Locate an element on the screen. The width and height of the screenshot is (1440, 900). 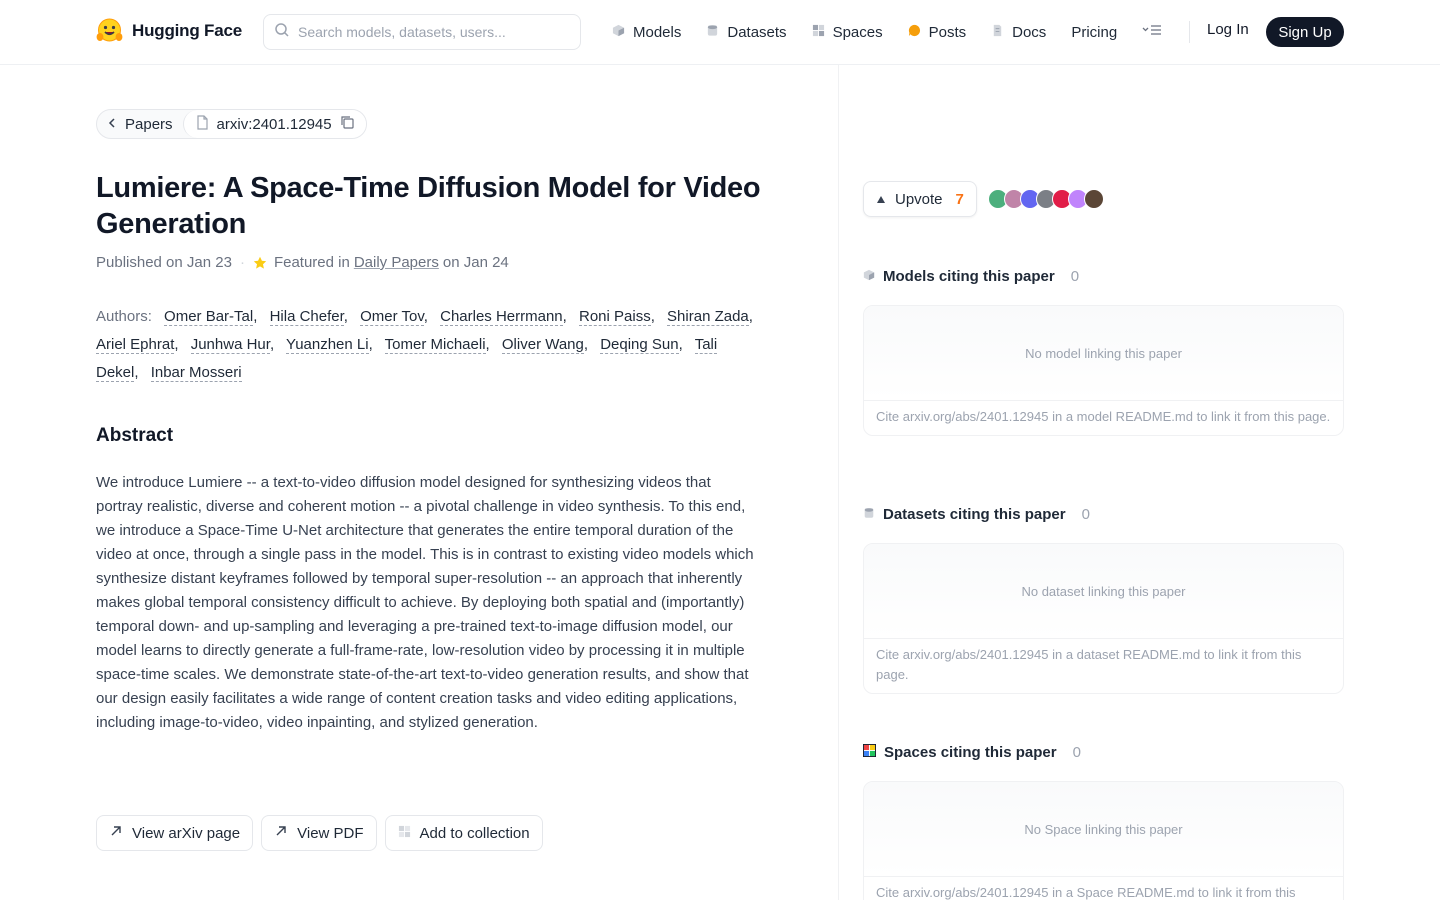
upvote-button: Upvote 7 is located at coordinates (920, 199).